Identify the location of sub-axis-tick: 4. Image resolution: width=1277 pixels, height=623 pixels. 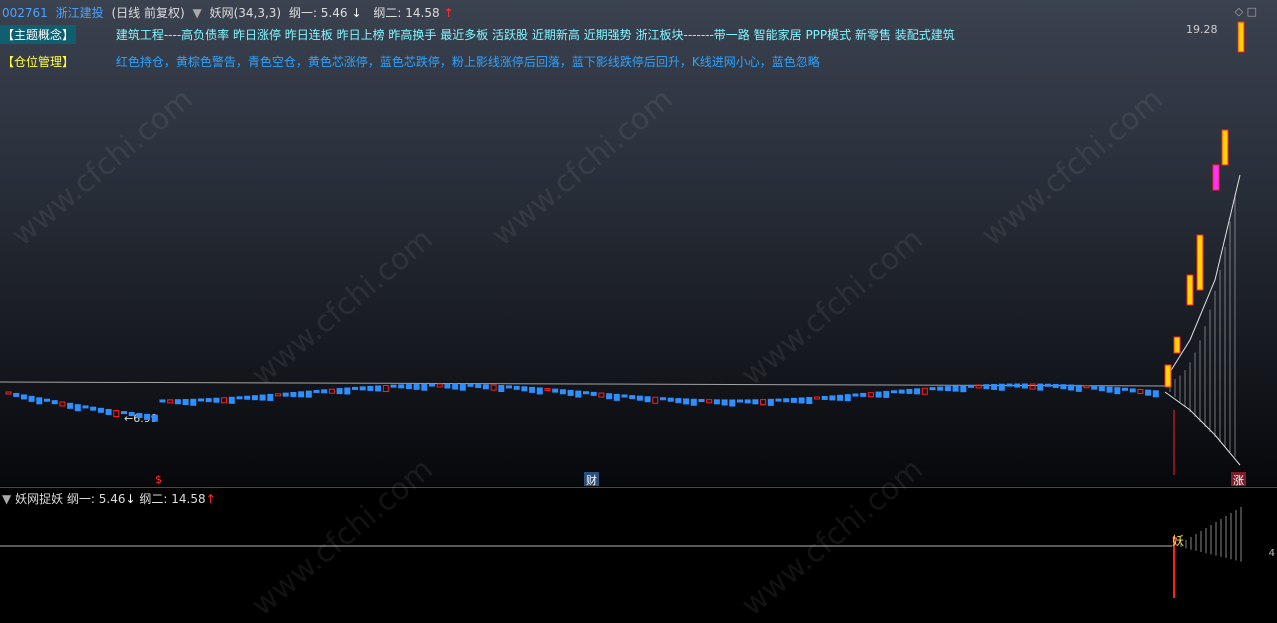
(1271, 553).